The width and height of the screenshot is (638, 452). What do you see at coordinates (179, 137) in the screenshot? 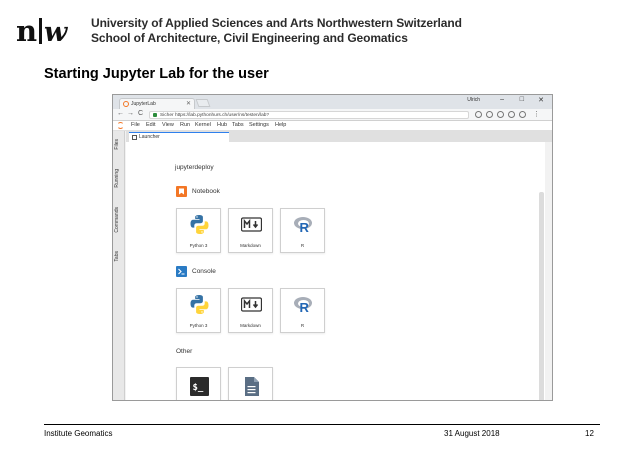
I see `tab-launcher: Launcher` at bounding box center [179, 137].